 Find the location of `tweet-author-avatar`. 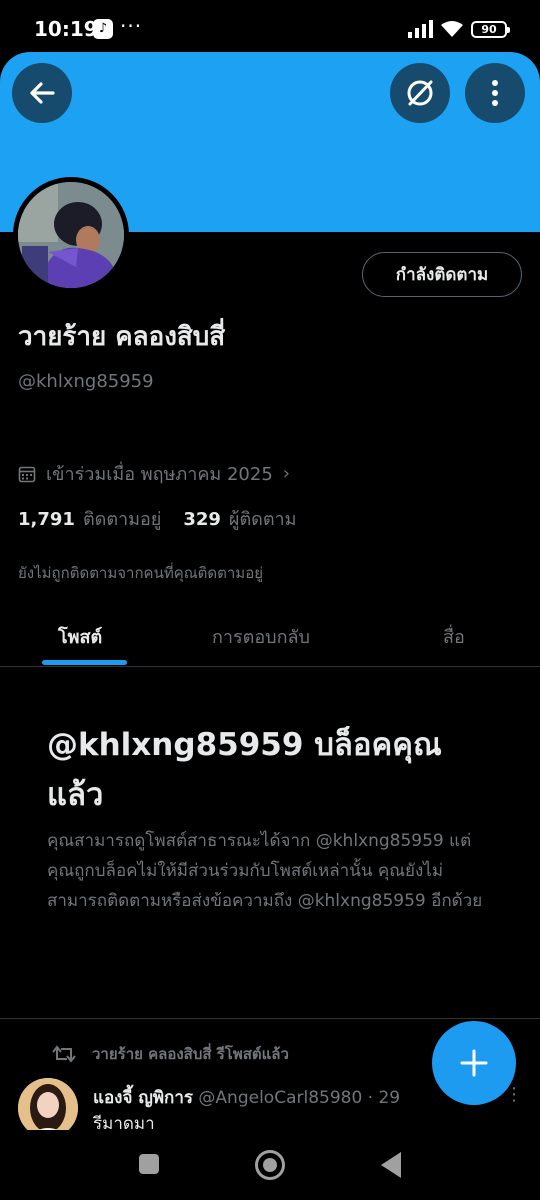

tweet-author-avatar is located at coordinates (48, 1108).